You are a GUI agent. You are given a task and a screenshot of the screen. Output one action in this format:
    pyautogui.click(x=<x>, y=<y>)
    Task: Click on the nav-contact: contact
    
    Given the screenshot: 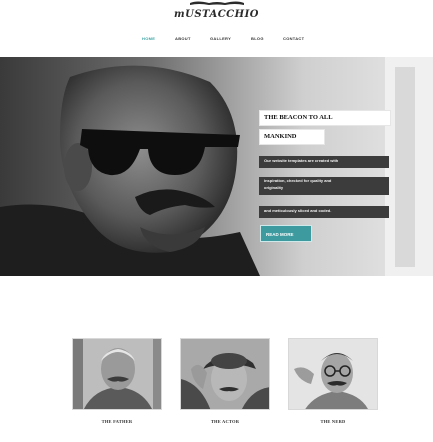 What is the action you would take?
    pyautogui.click(x=293, y=38)
    